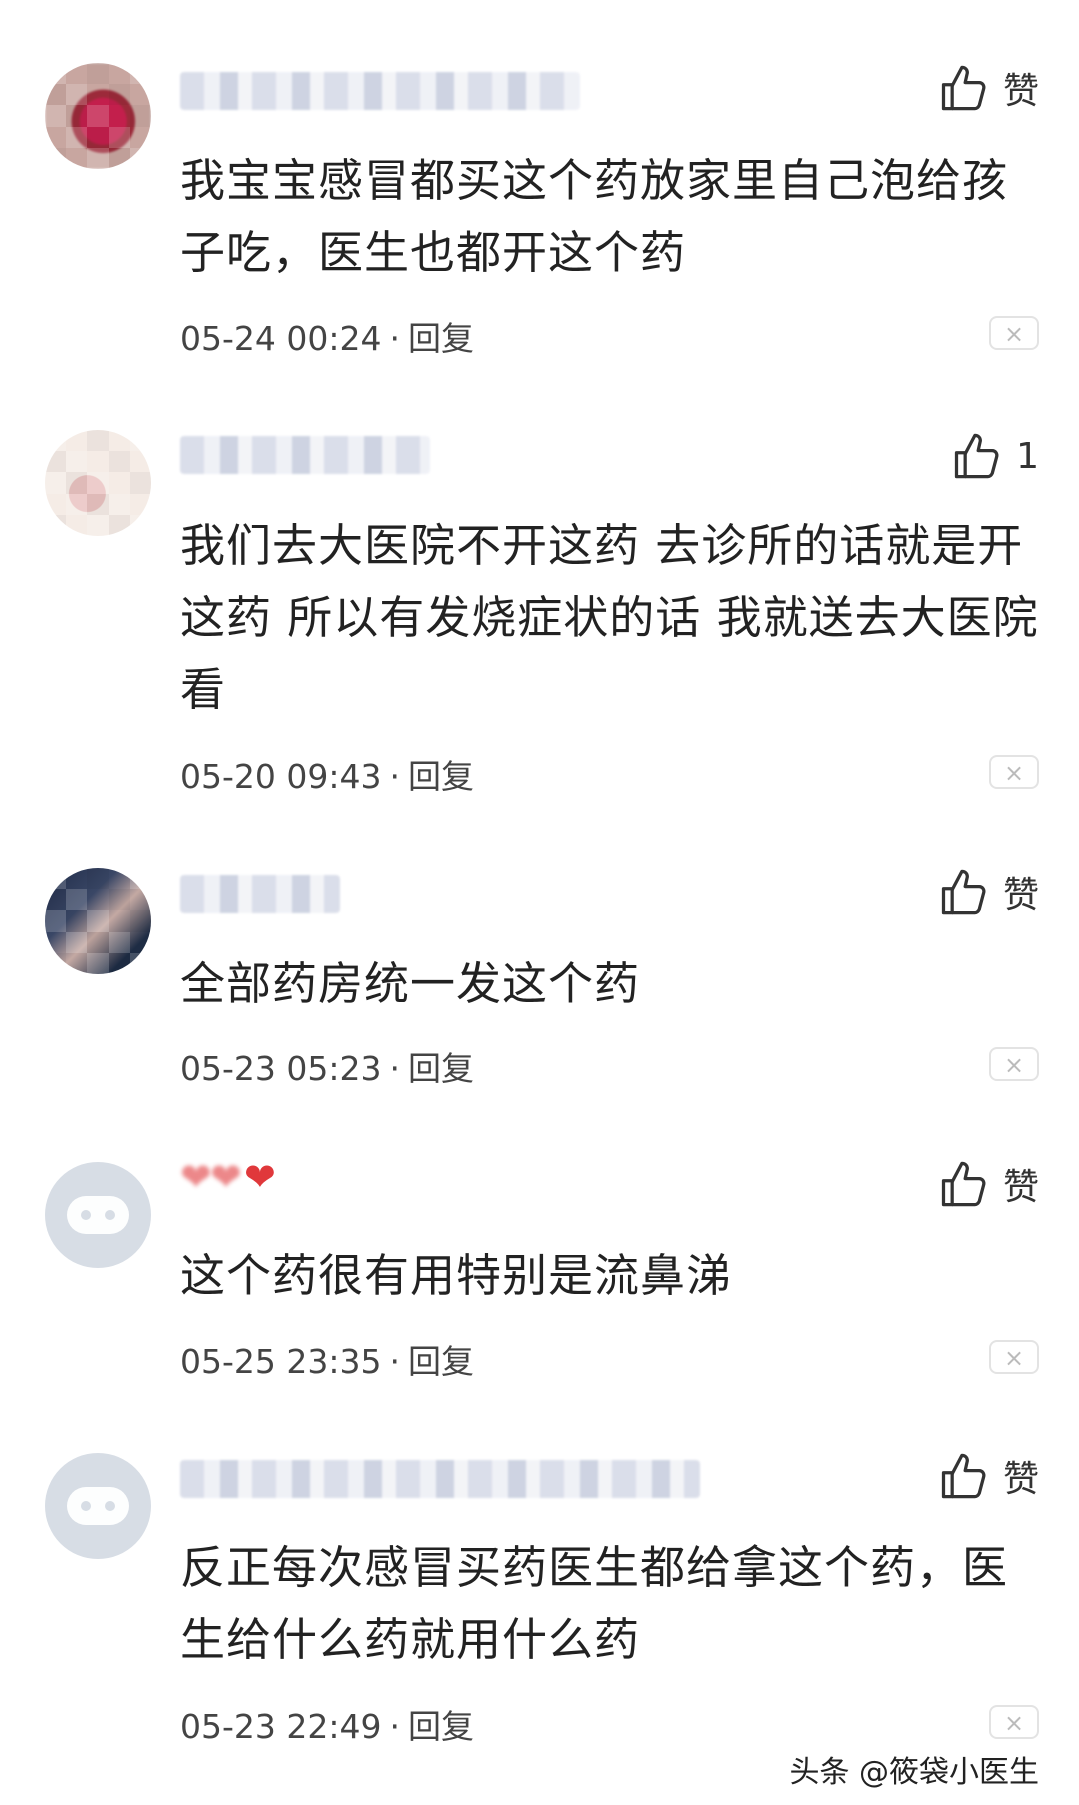 This screenshot has height=1805, width=1079. Describe the element at coordinates (609, 617) in the screenshot. I see `comment-text: 我们去大医院不开这药 去诊所的话就是开这药 所以有发烧症状的话 我就送去大医院看` at that location.